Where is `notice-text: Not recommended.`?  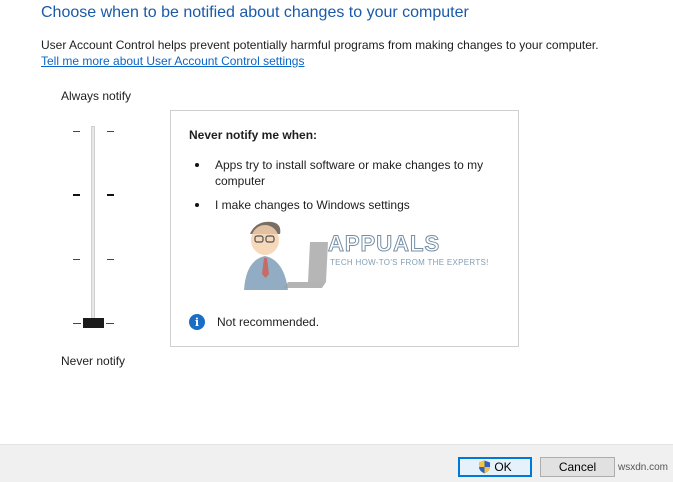
notice-text: Not recommended. is located at coordinates (268, 322).